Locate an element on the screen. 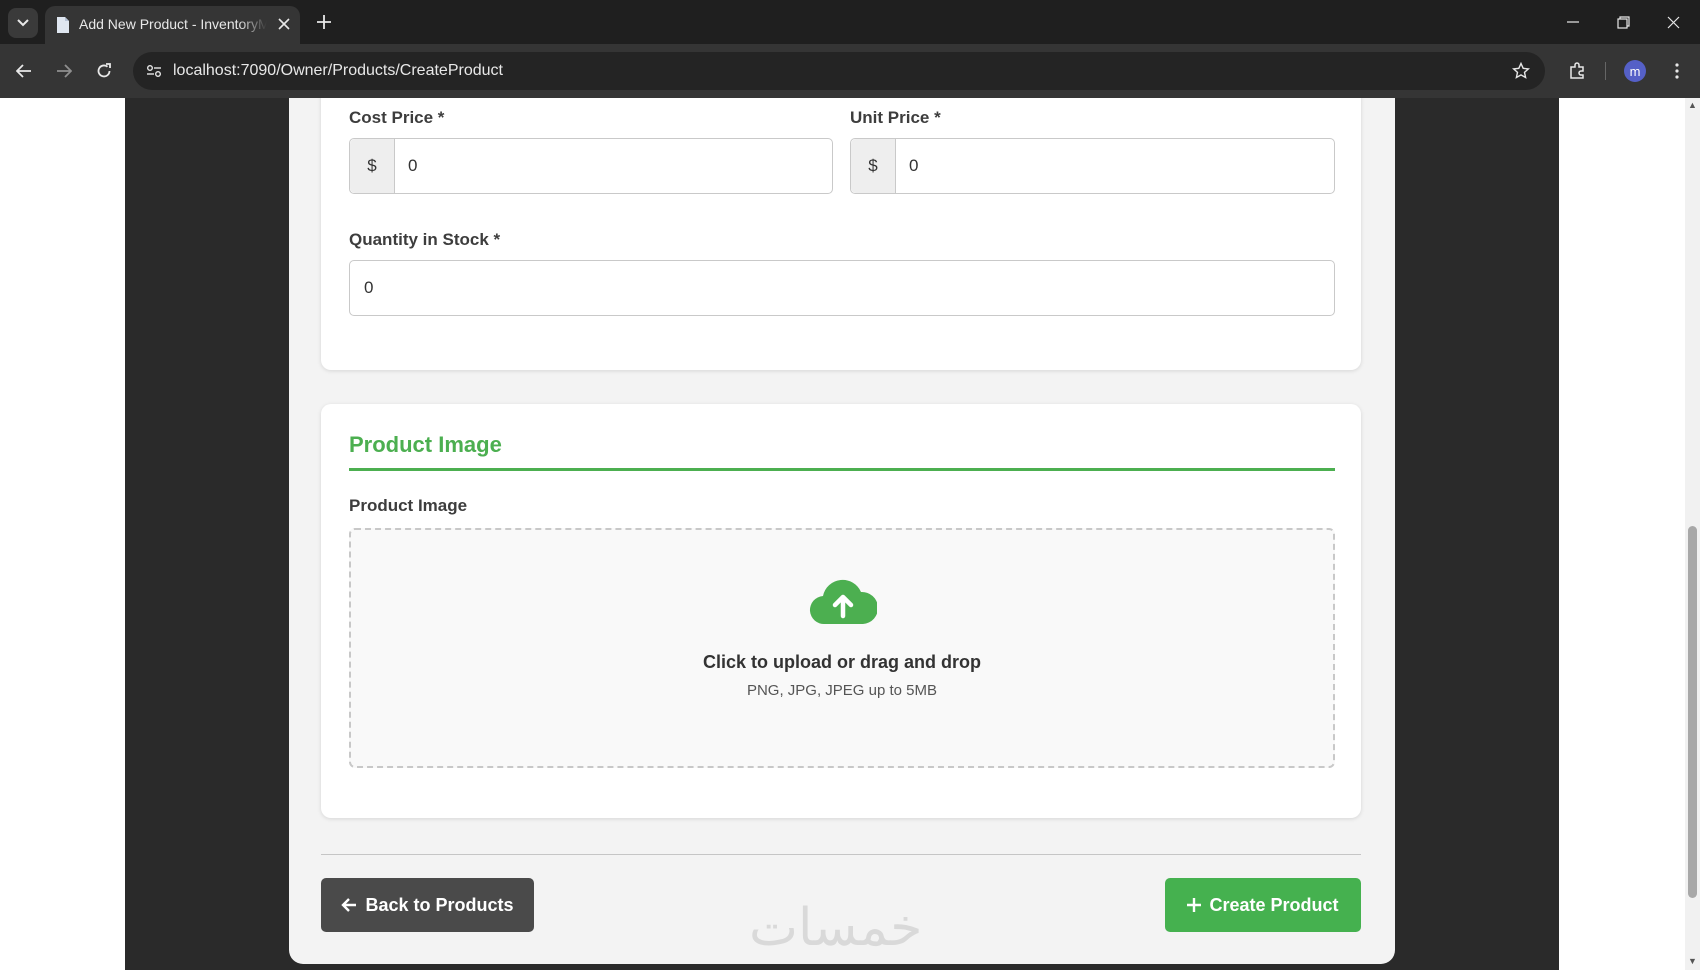 The width and height of the screenshot is (1700, 970). unit-price-label: Unit Price * is located at coordinates (895, 117).